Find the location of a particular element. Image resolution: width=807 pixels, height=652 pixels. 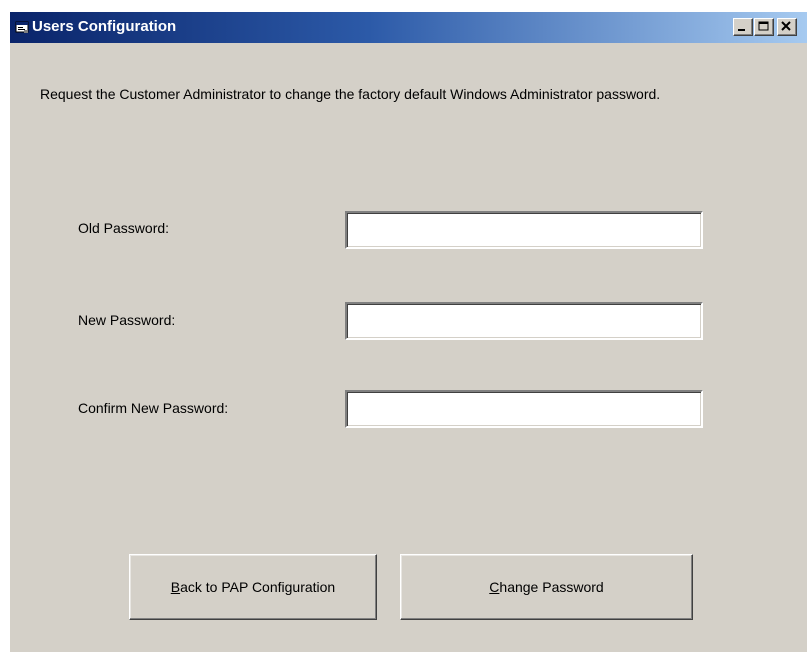

maximize-icon is located at coordinates (763, 26).